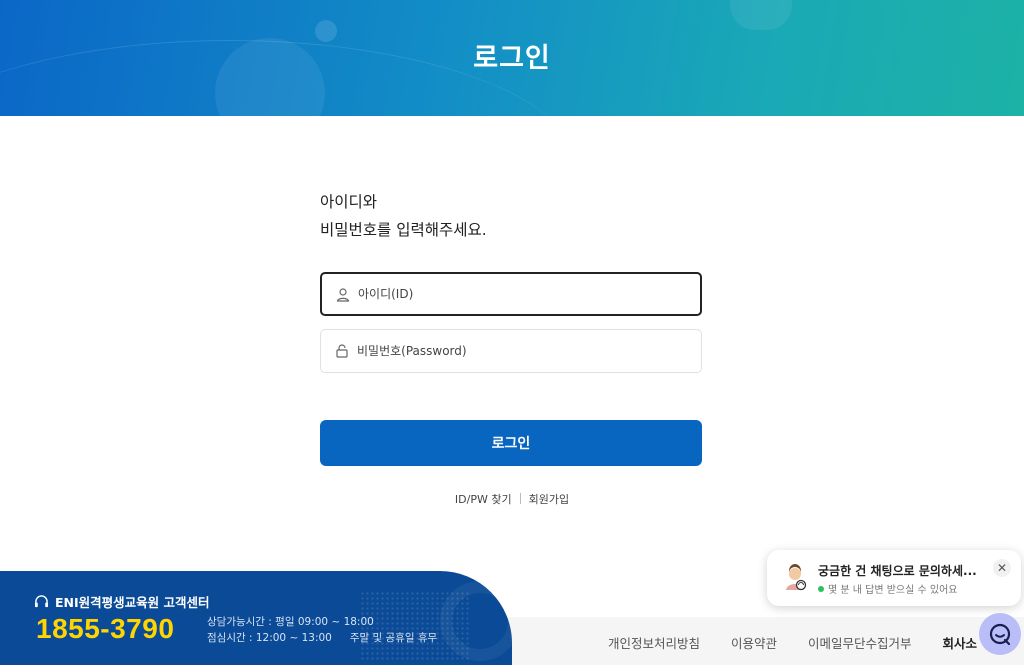 Image resolution: width=1024 pixels, height=672 pixels. Describe the element at coordinates (522, 351) in the screenshot. I see `password-input` at that location.